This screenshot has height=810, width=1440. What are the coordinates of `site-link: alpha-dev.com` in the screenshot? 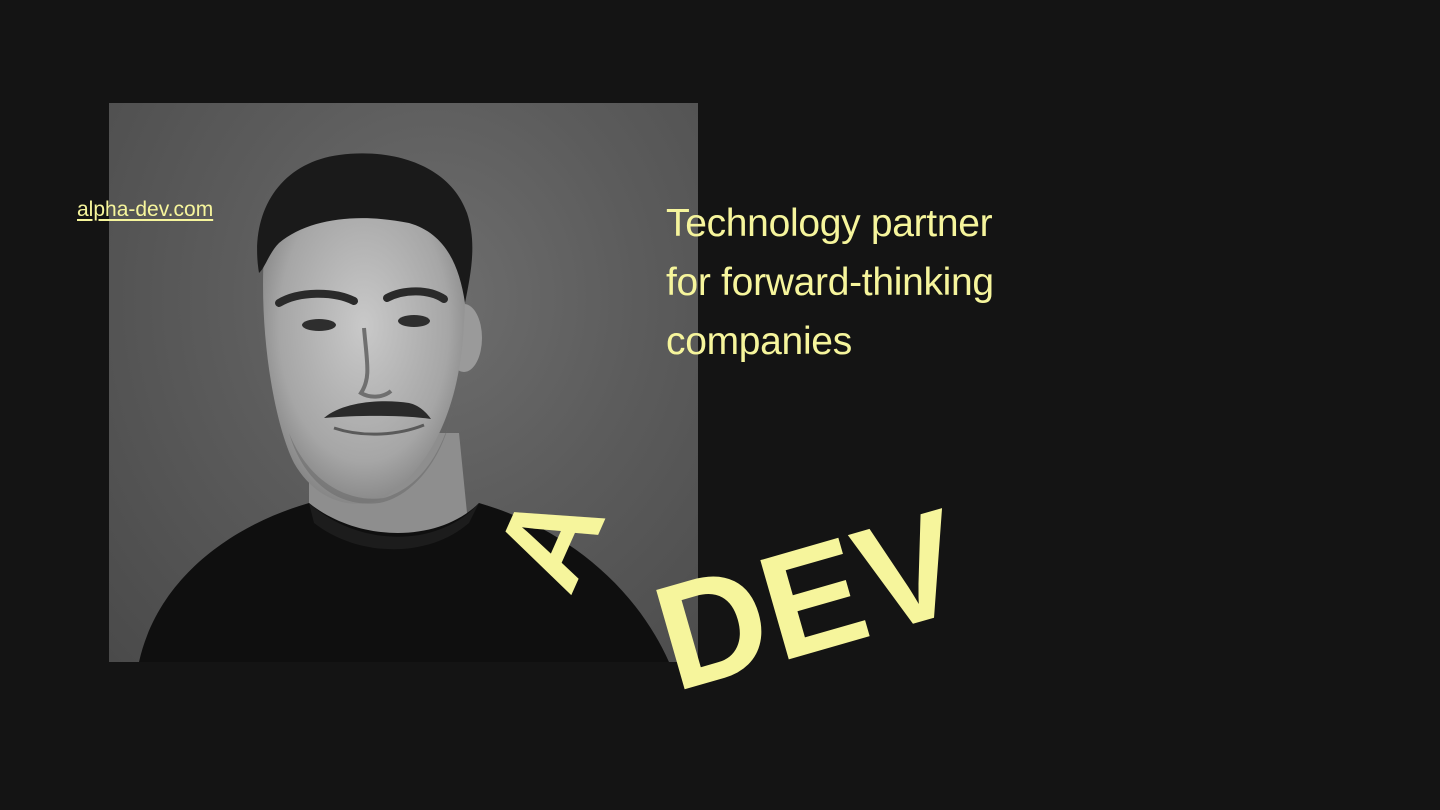 It's located at (145, 210).